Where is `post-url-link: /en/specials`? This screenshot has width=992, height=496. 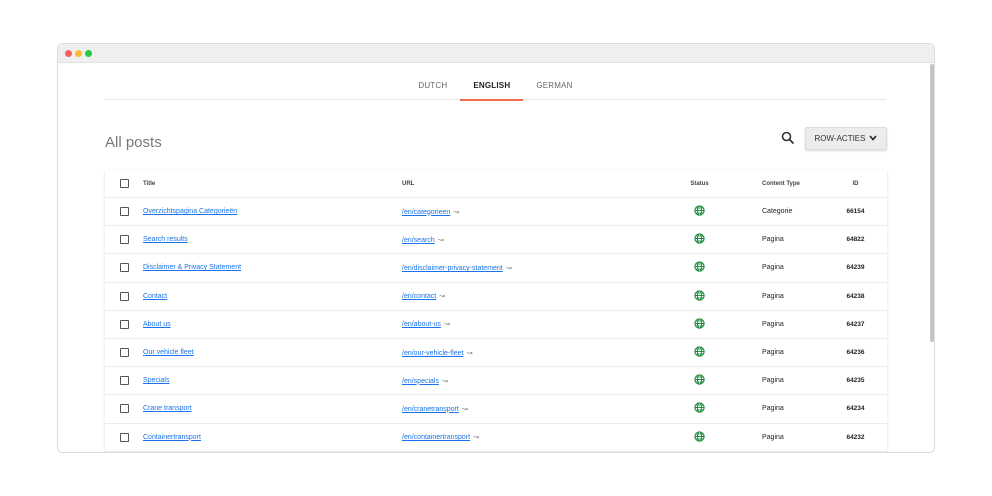 post-url-link: /en/specials is located at coordinates (420, 381).